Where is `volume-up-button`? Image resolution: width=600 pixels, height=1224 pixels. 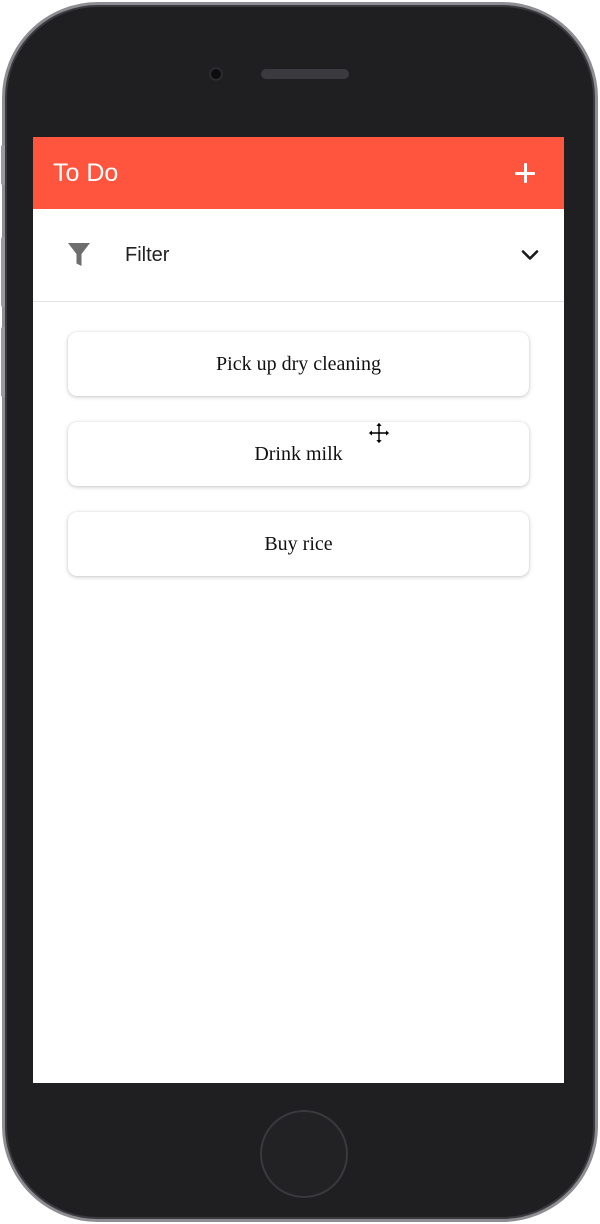 volume-up-button is located at coordinates (3, 272).